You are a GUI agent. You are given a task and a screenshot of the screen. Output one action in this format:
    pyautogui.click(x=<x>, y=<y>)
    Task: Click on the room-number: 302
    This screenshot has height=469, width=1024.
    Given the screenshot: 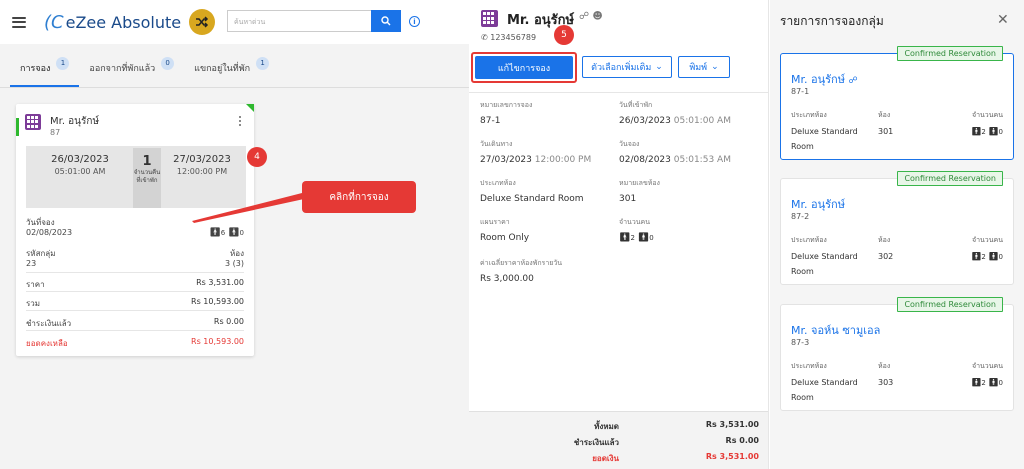 What is the action you would take?
    pyautogui.click(x=886, y=256)
    